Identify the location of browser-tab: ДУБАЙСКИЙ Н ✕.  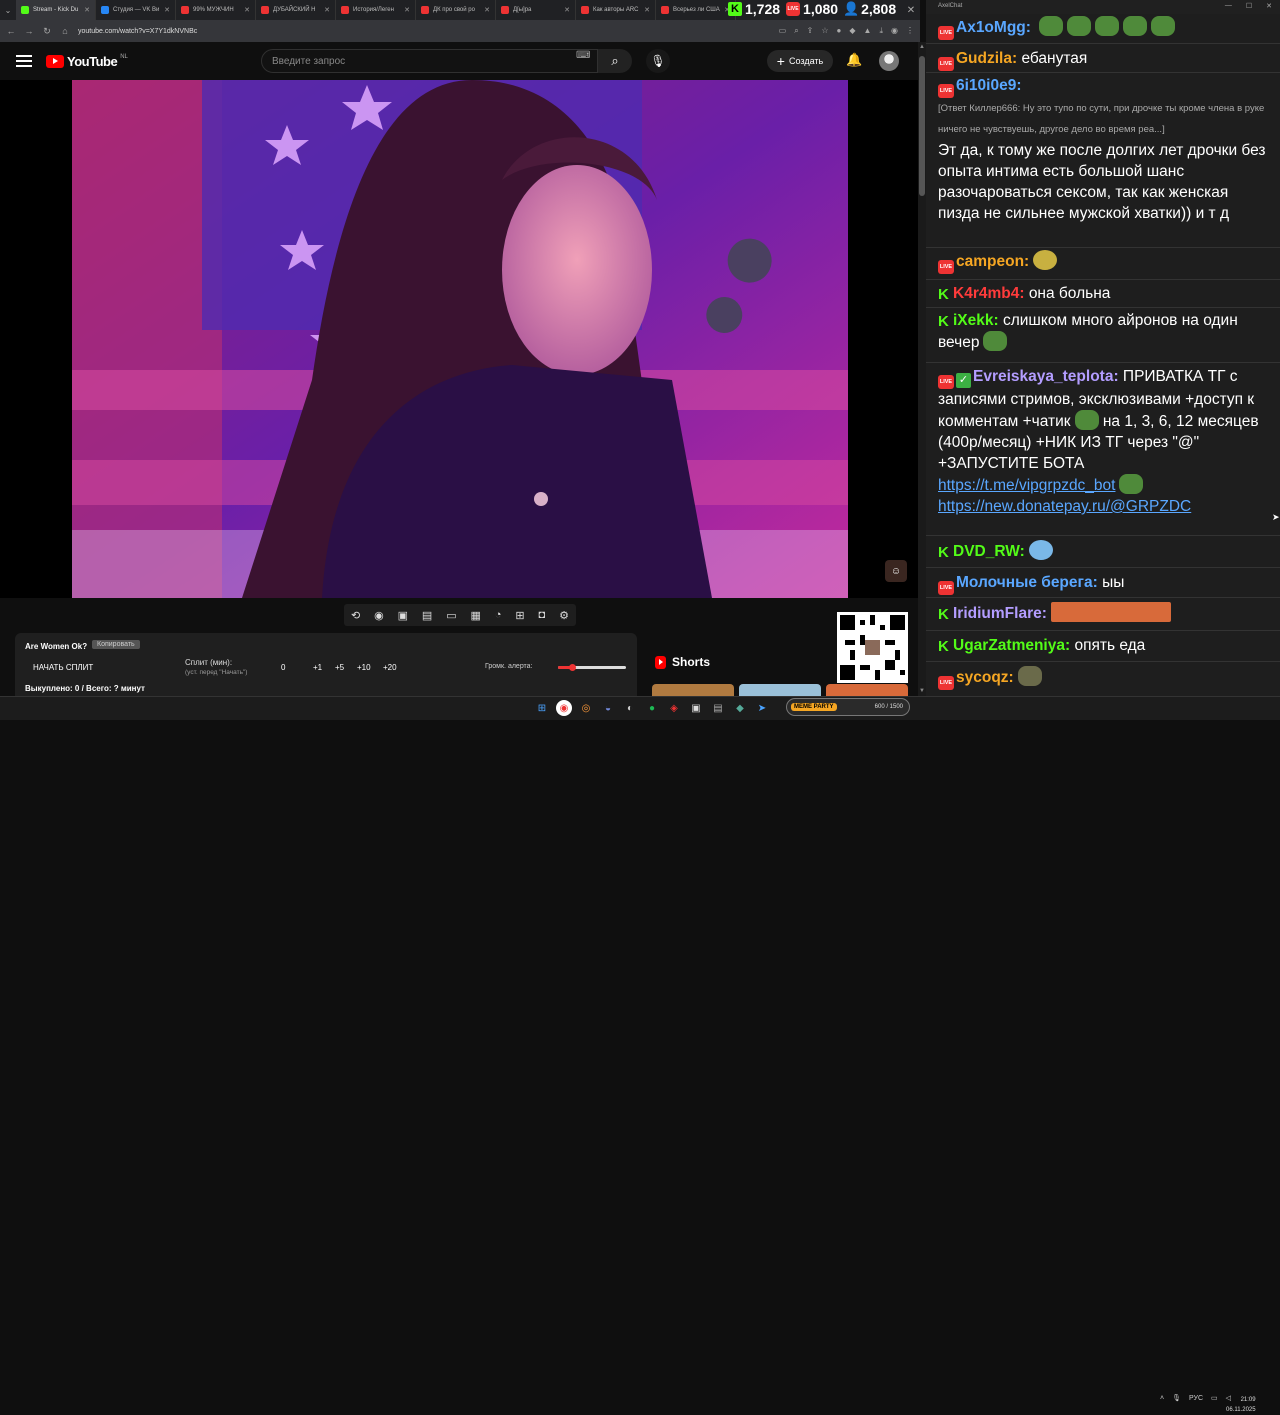
(296, 10).